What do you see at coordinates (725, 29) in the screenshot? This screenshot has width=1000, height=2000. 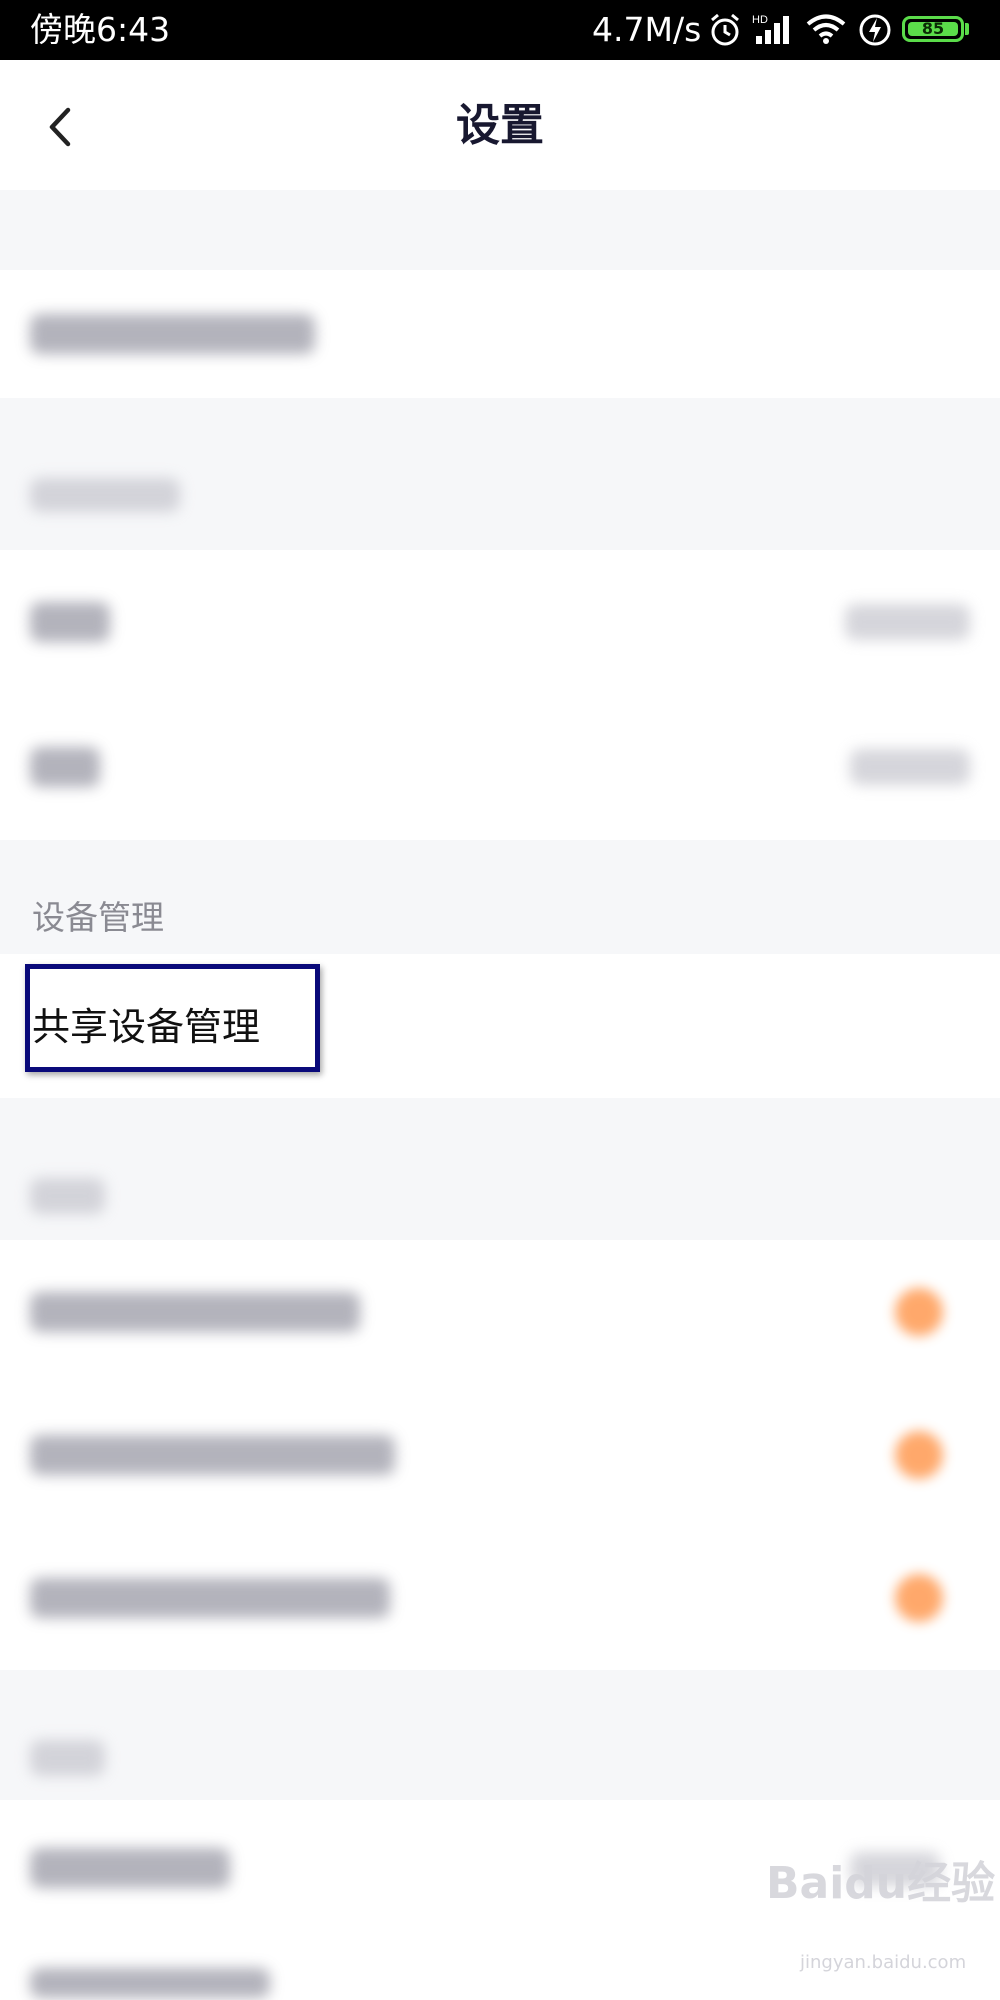 I see `alarm-icon` at bounding box center [725, 29].